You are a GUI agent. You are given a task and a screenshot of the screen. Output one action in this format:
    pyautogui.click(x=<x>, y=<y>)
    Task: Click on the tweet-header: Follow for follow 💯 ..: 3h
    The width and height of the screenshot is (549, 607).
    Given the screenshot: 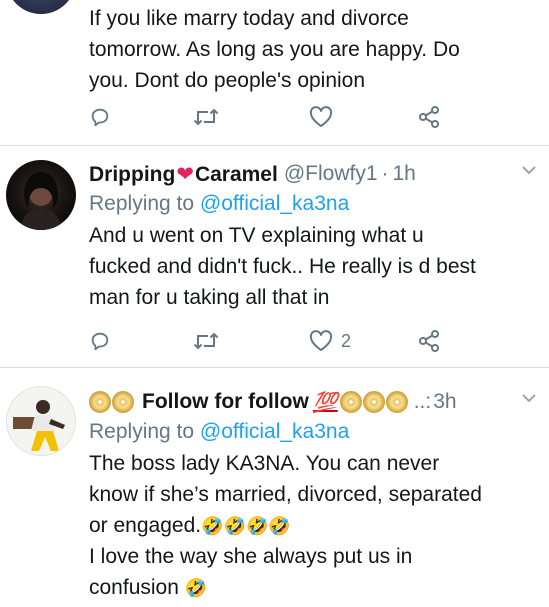 What is the action you would take?
    pyautogui.click(x=313, y=402)
    